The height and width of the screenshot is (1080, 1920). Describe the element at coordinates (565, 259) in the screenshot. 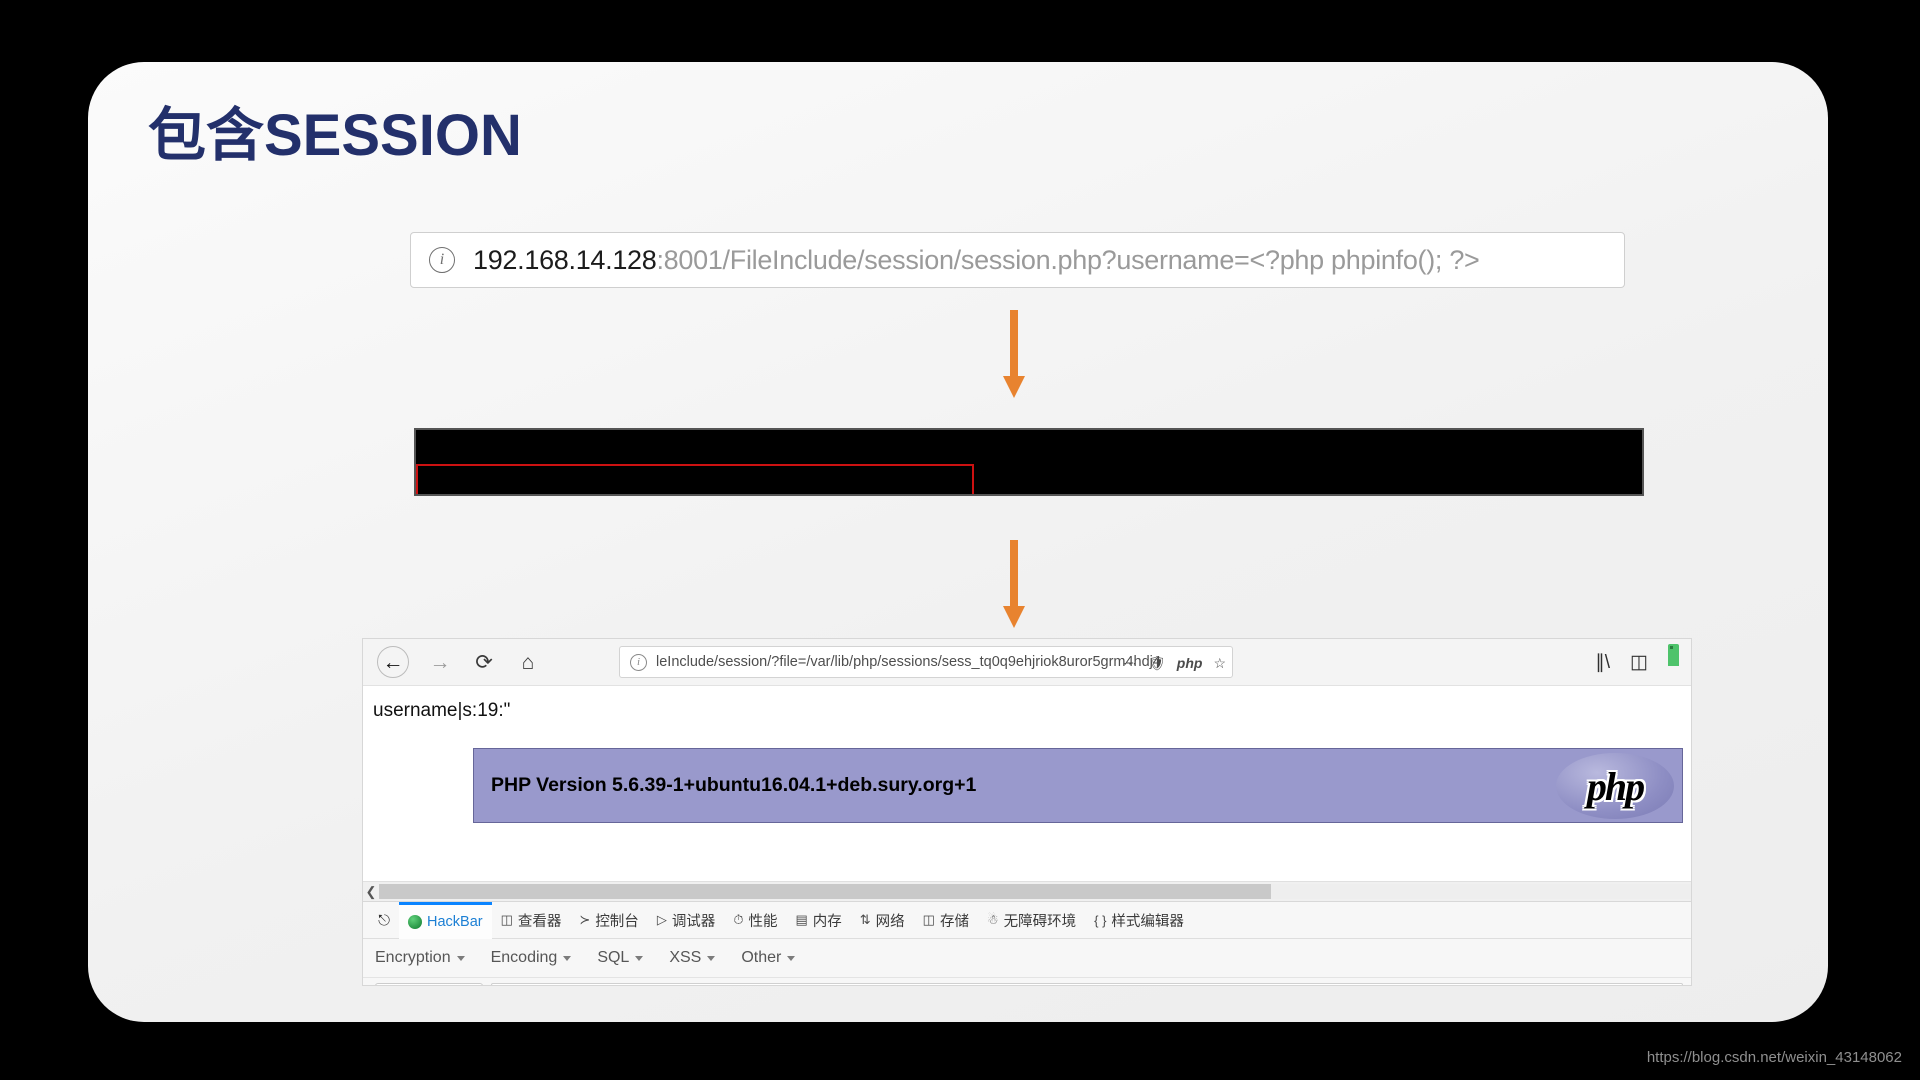

I see `top-url-host: 192.168.14.128` at that location.